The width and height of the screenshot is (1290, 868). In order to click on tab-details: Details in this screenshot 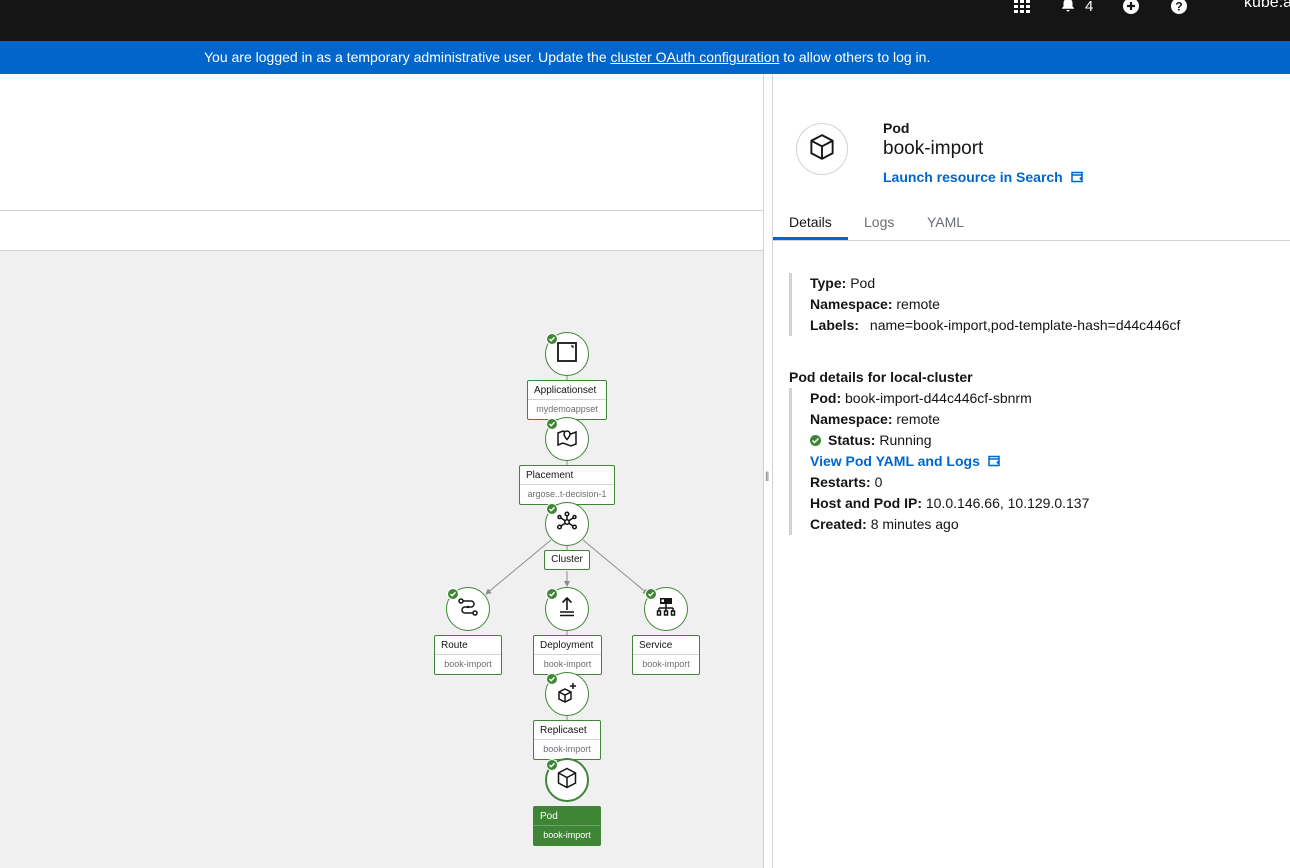, I will do `click(810, 222)`.